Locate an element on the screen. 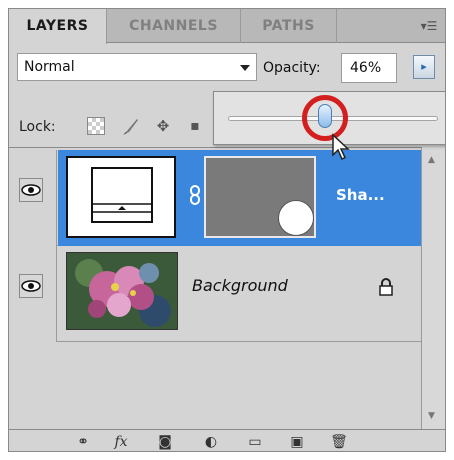 This screenshot has width=454, height=460. new-group-folder-icon: ▭ is located at coordinates (255, 441).